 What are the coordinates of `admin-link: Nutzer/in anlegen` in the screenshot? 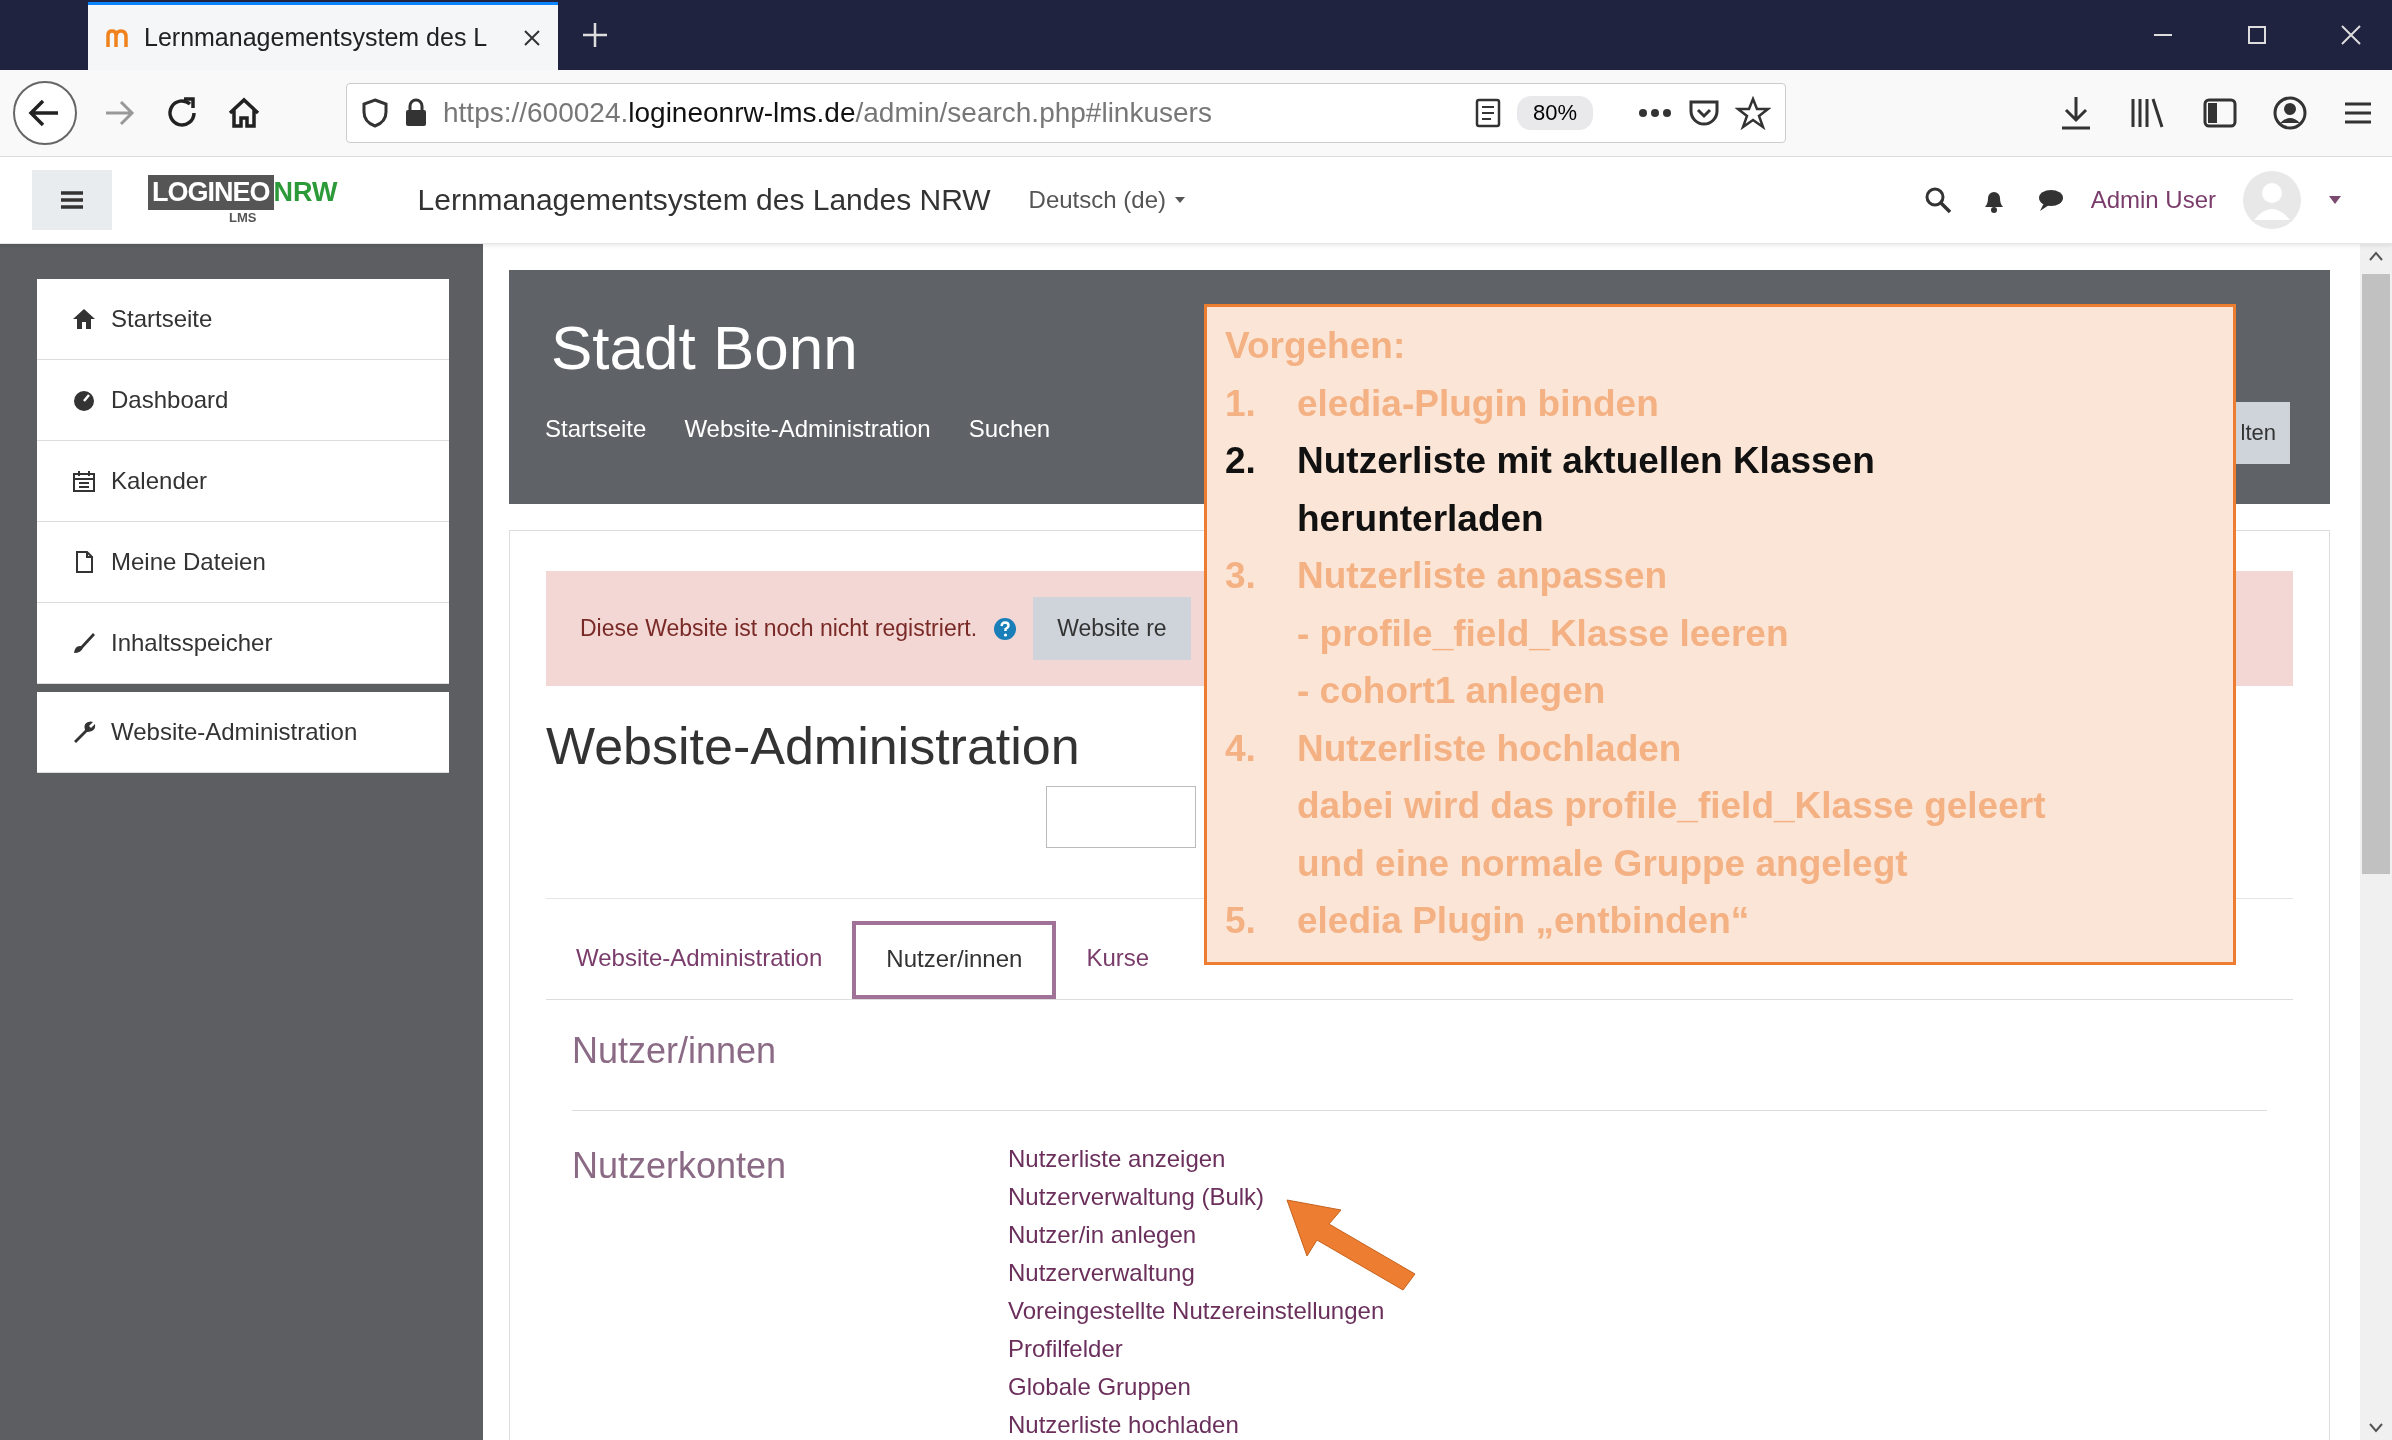 It's located at (1102, 1235).